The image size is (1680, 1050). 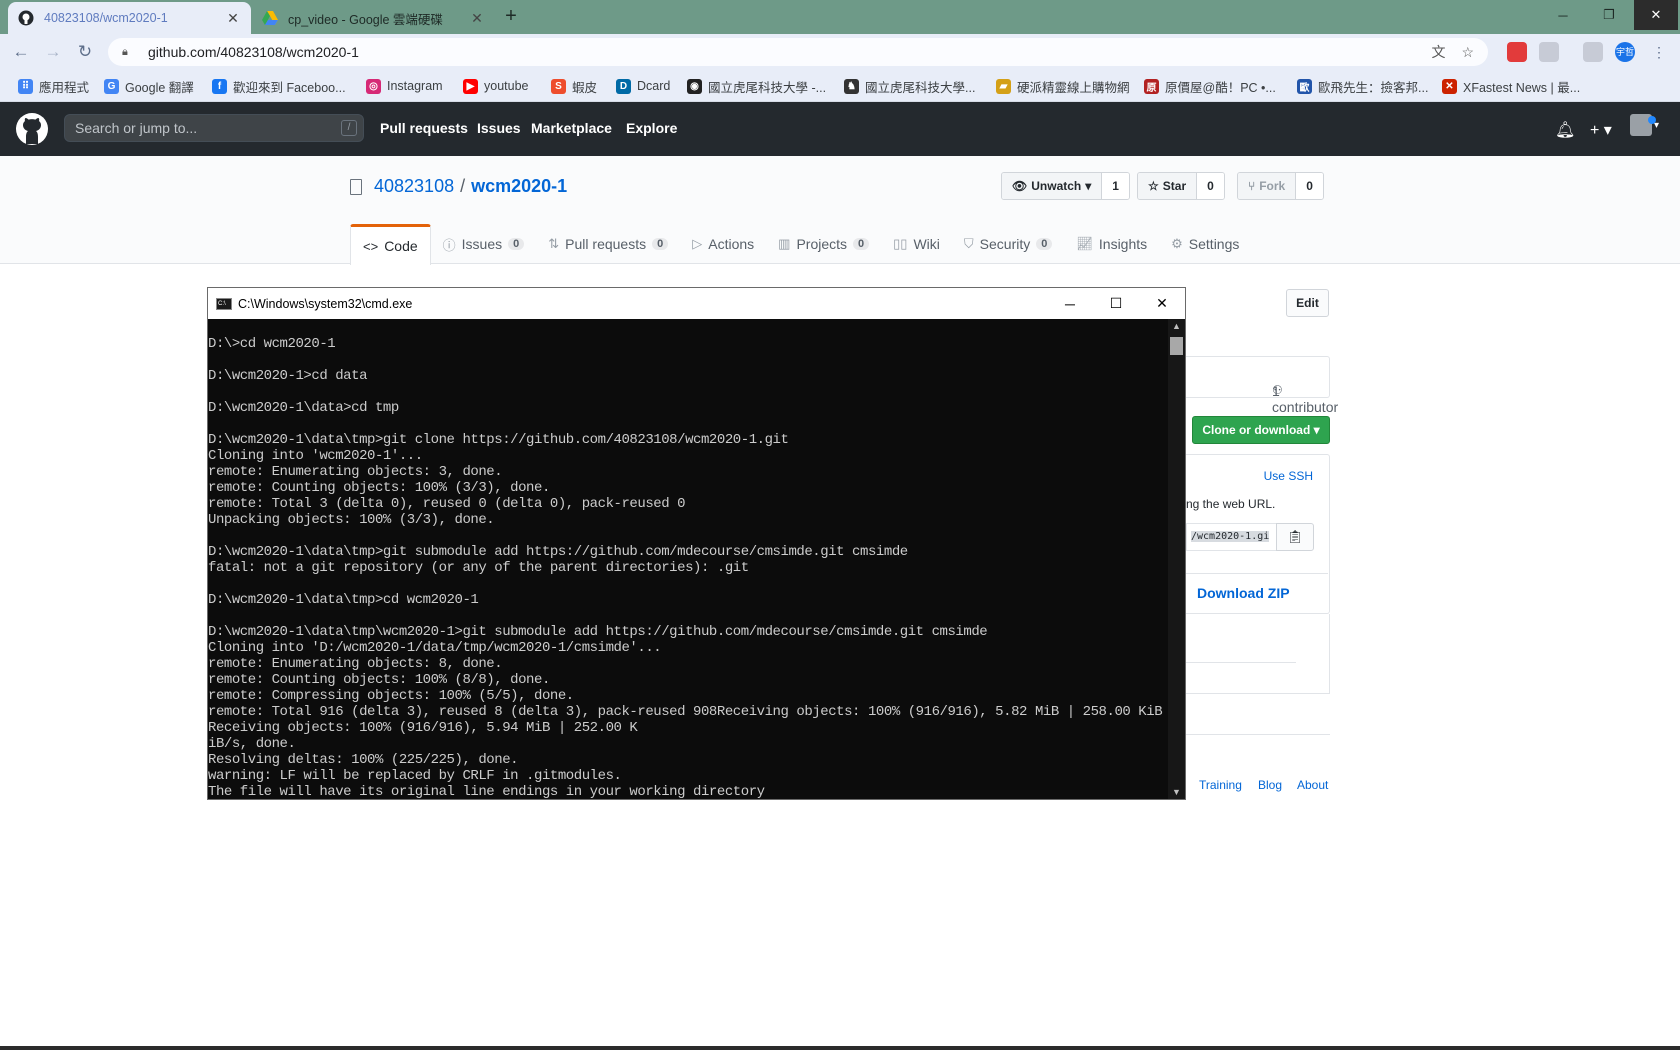 What do you see at coordinates (1252, 186) in the screenshot?
I see `fork-icon: ⑂` at bounding box center [1252, 186].